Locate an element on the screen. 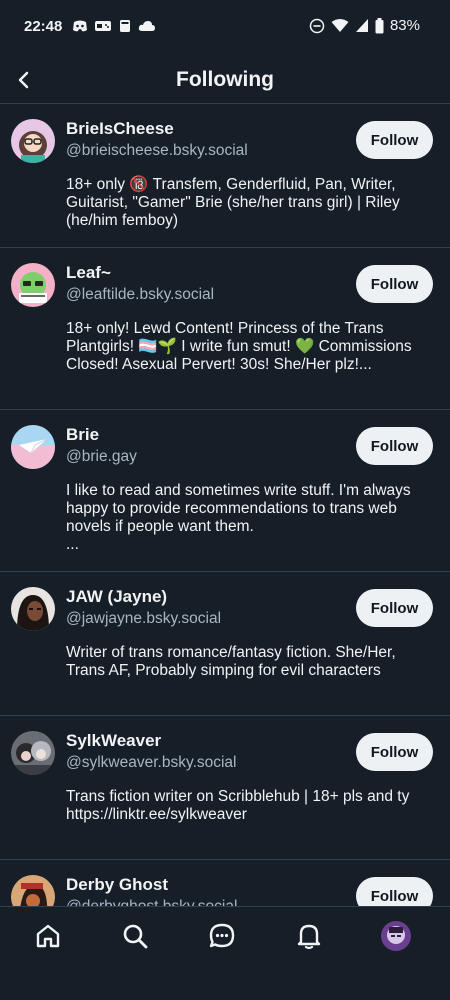 The width and height of the screenshot is (450, 1000). user-handle: @leaftilde.bsky.social is located at coordinates (140, 294).